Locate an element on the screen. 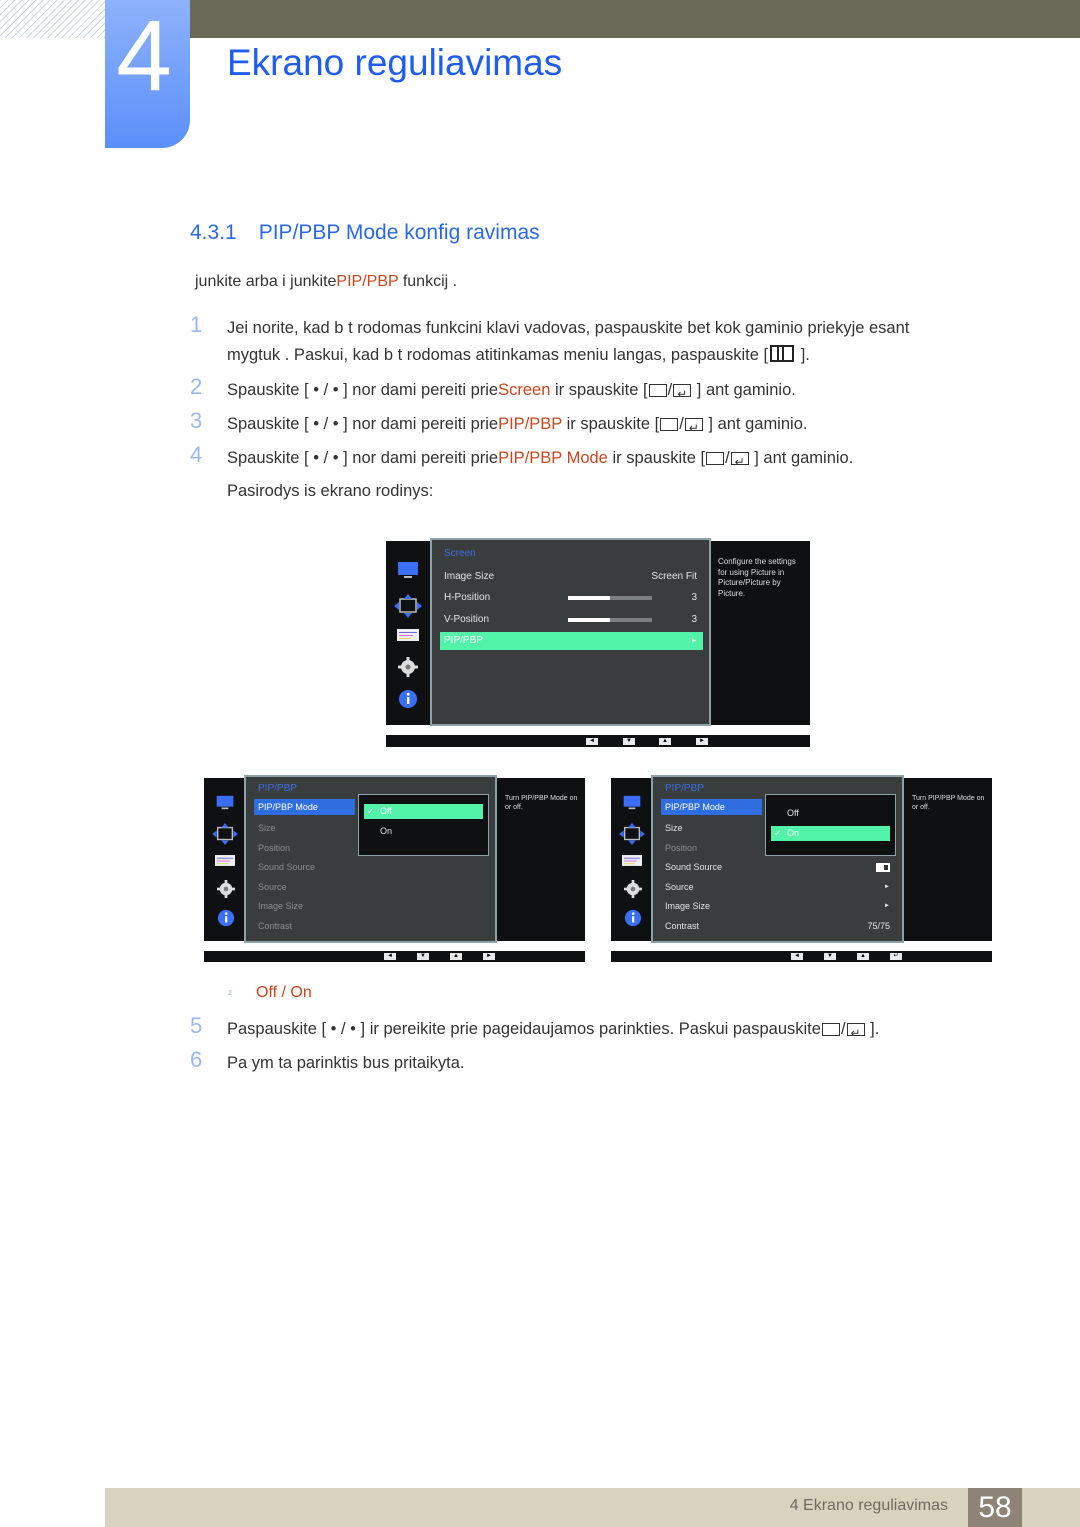 The image size is (1080, 1527). gear-icon is located at coordinates (633, 889).